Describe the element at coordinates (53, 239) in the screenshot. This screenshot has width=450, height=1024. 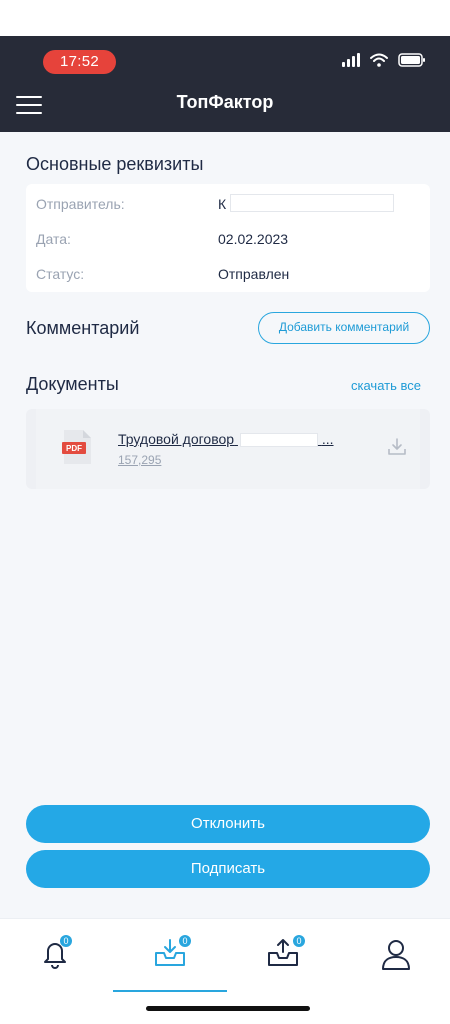
I see `date-label: Дата:` at that location.